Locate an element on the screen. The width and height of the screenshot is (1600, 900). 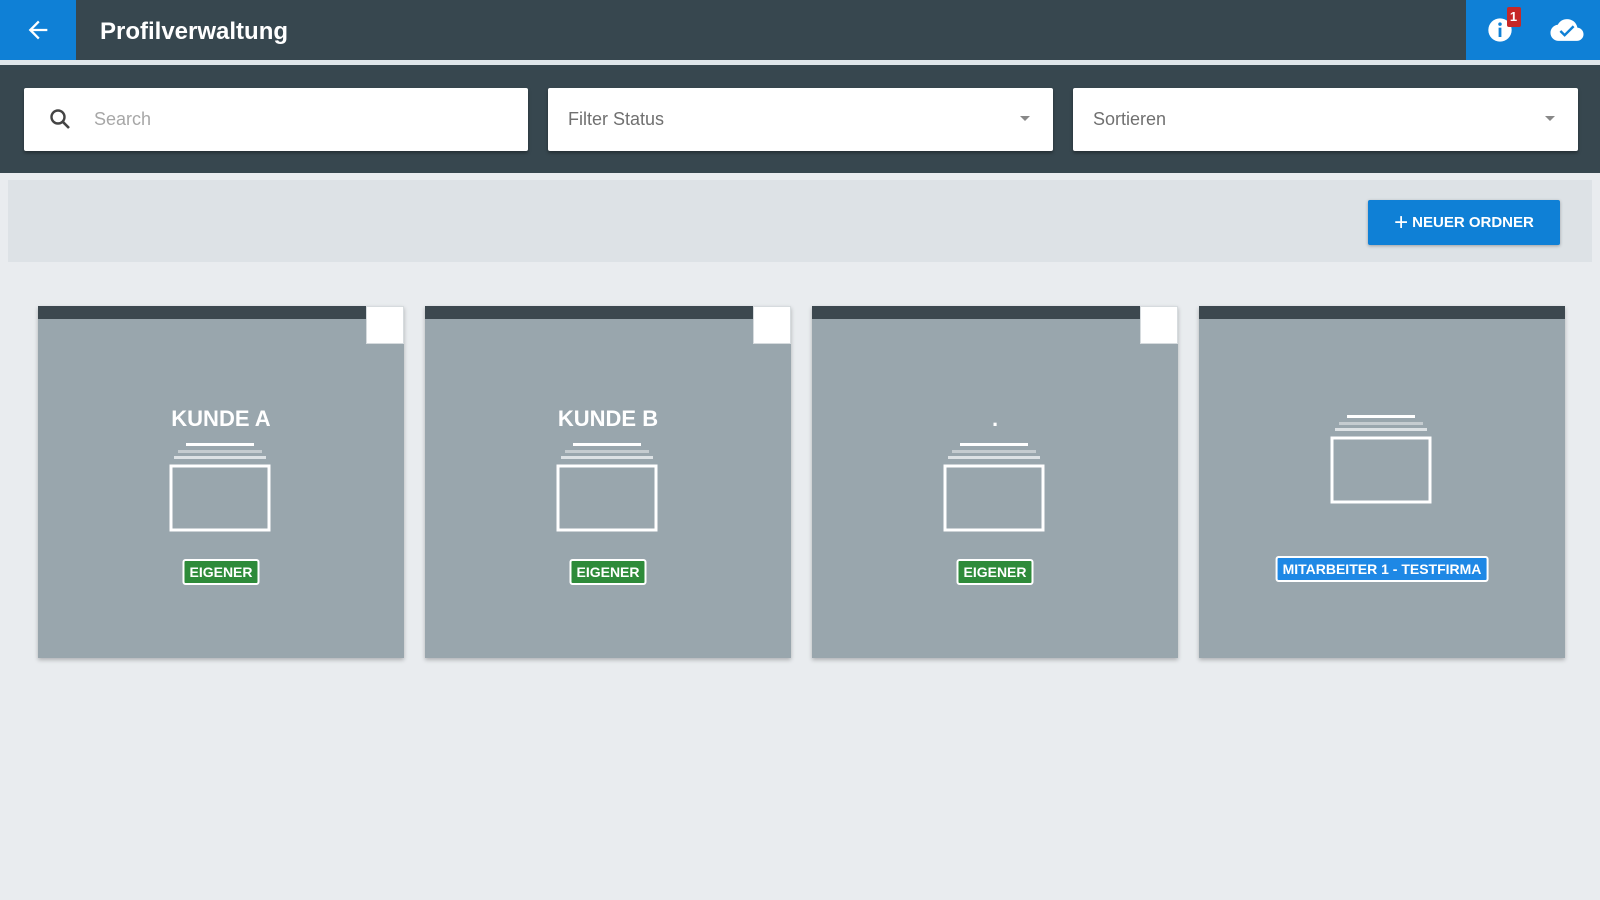
staff-tag: MITARBEITER 1 - TESTFIRMA is located at coordinates (1382, 569).